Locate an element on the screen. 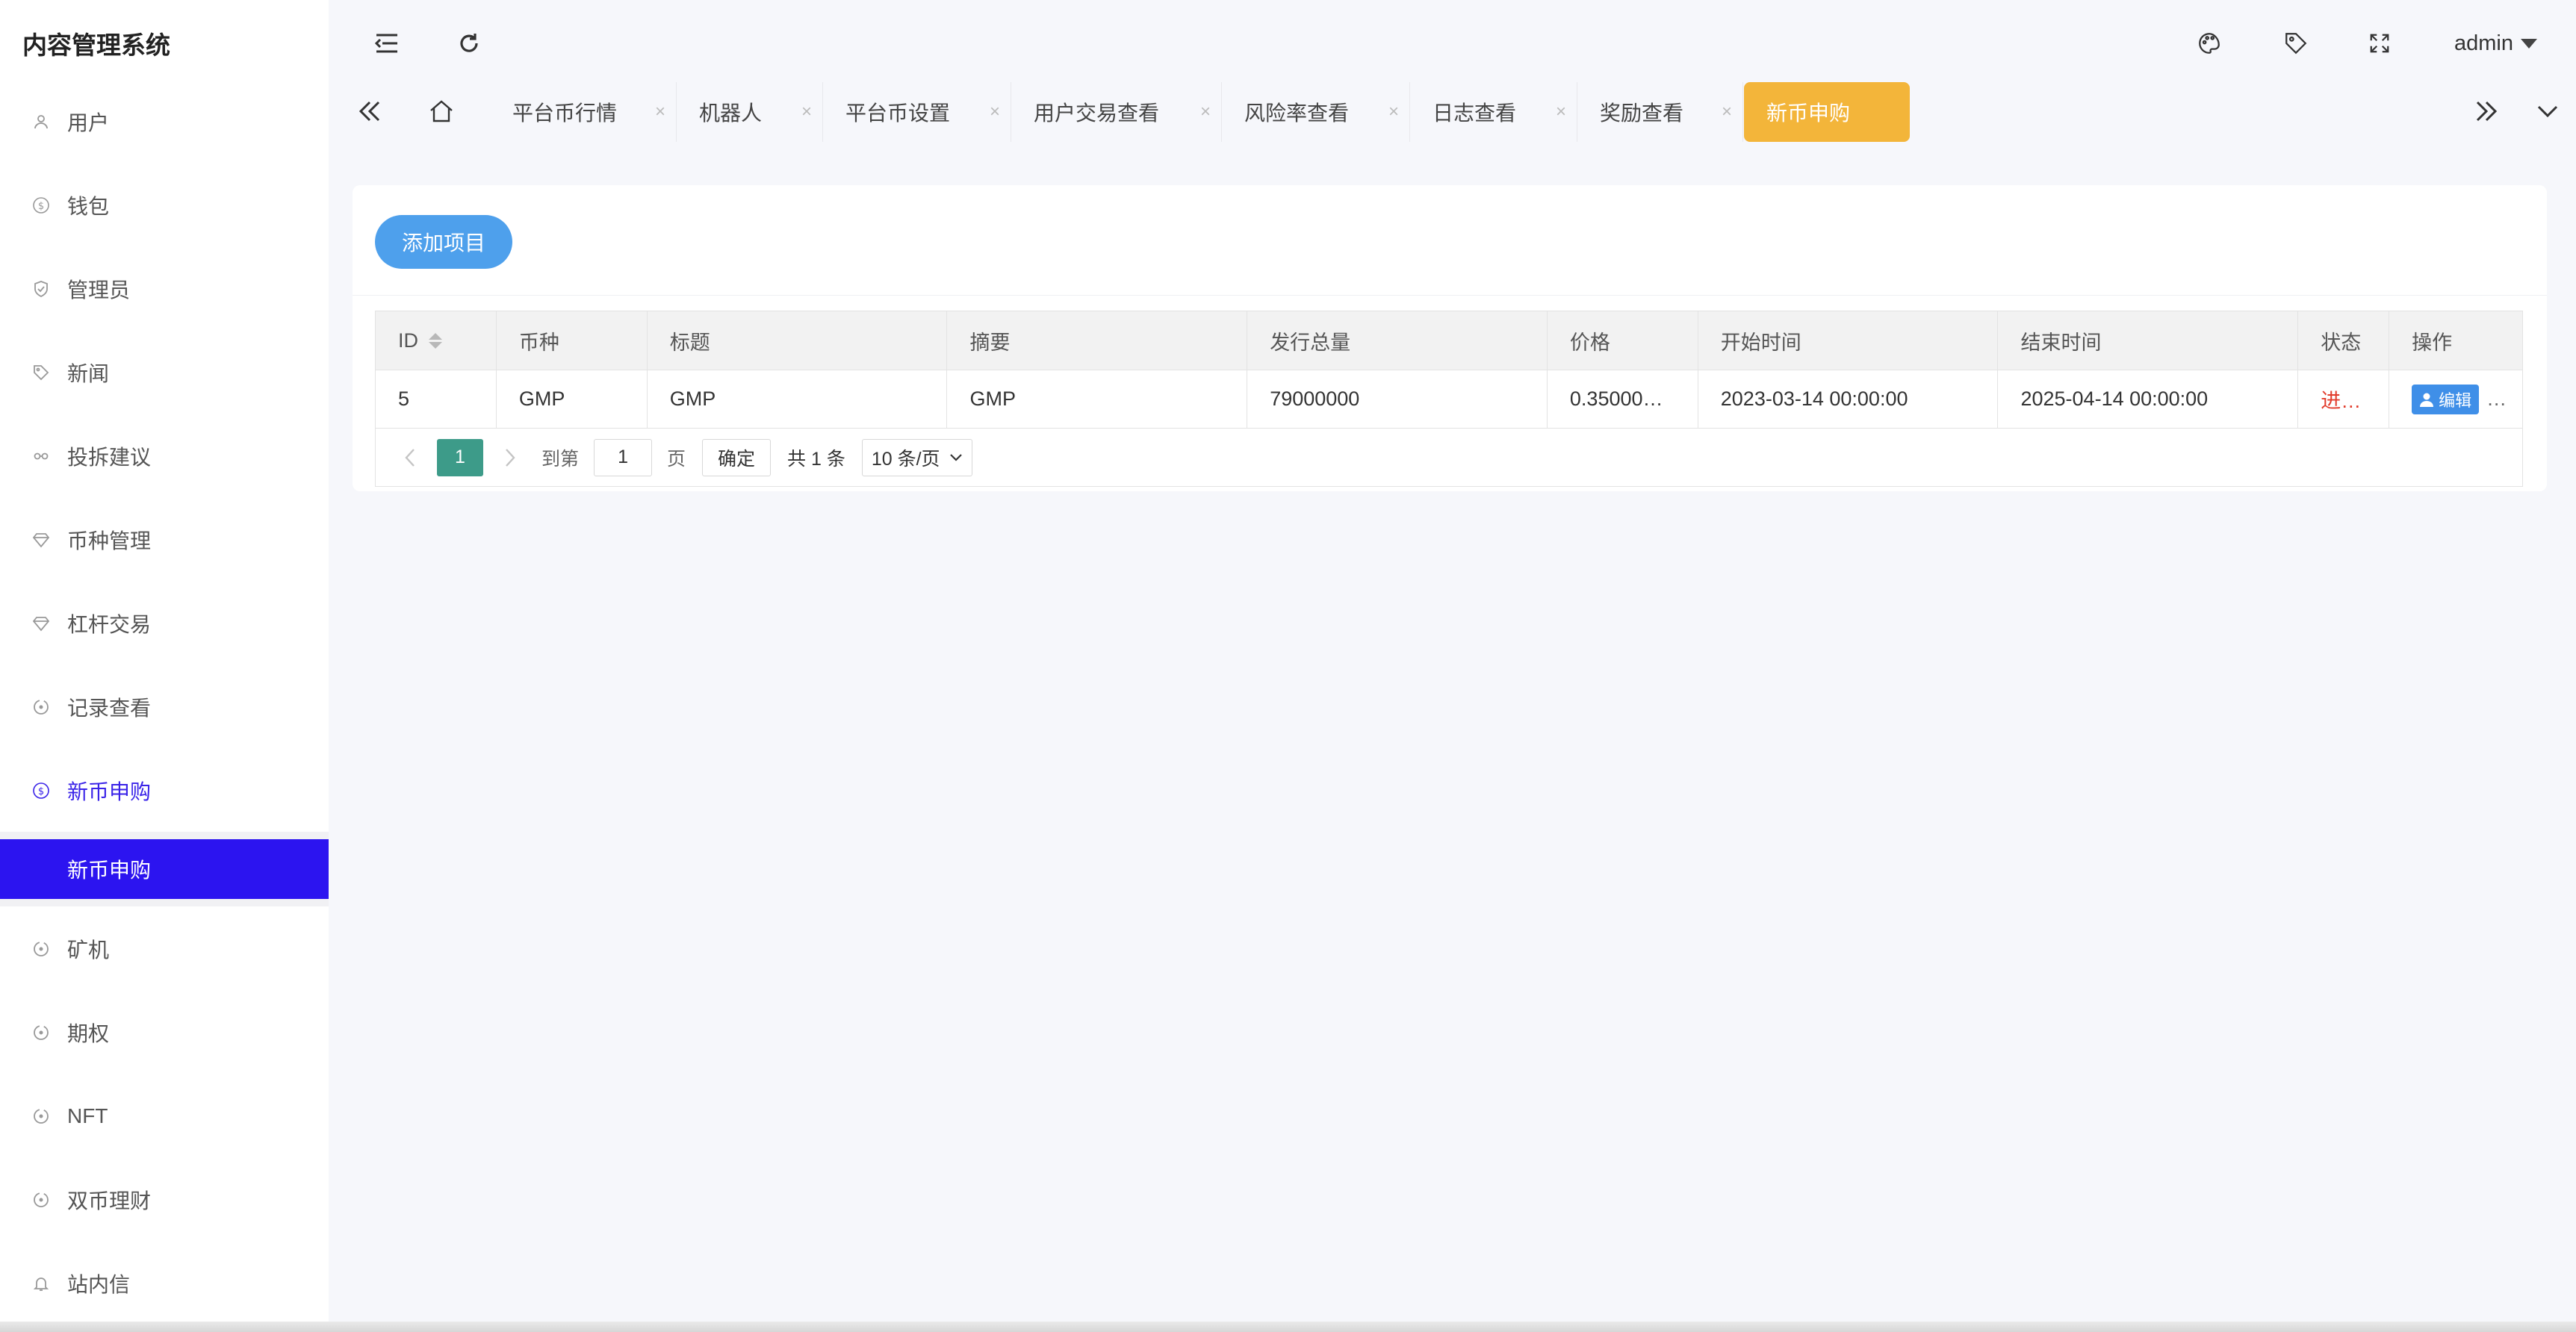 The width and height of the screenshot is (2576, 1332). sidebar-item-dual-finance: 双币理财 is located at coordinates (165, 1199).